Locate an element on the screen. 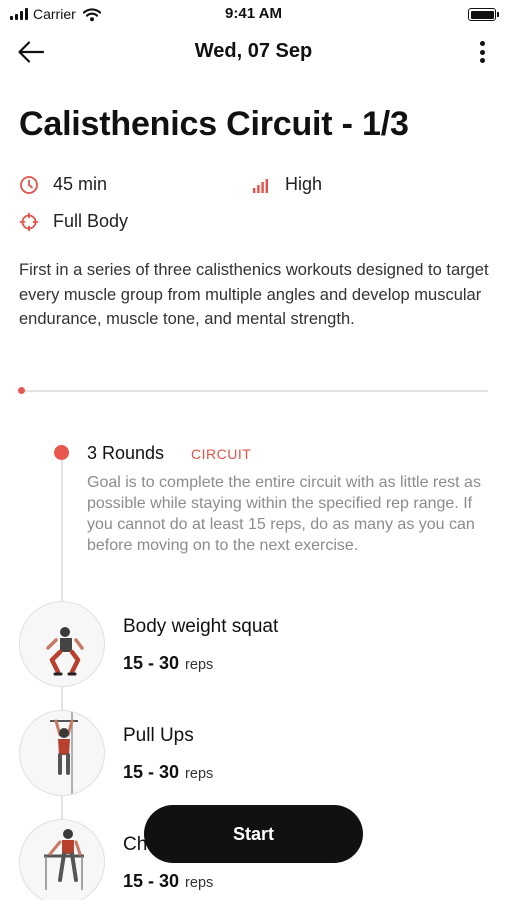  exercise-item: Pull Ups 15 - 30 reps is located at coordinates (254, 755).